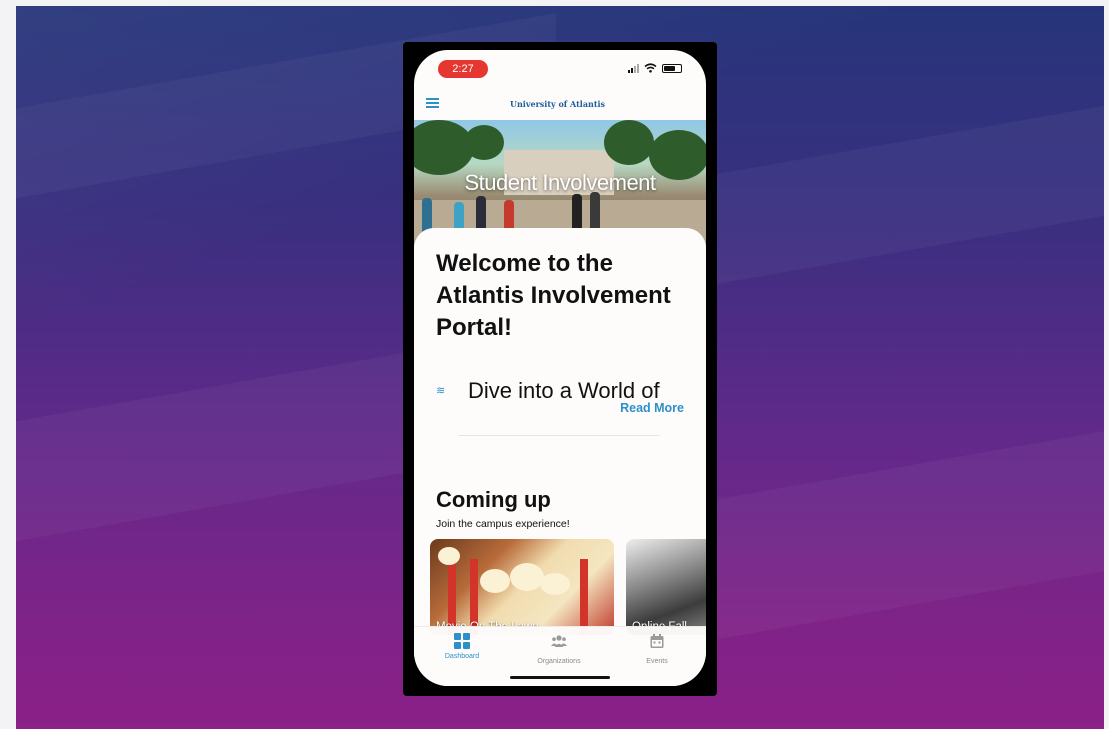  Describe the element at coordinates (462, 656) in the screenshot. I see `tab-label: Dashboard` at that location.